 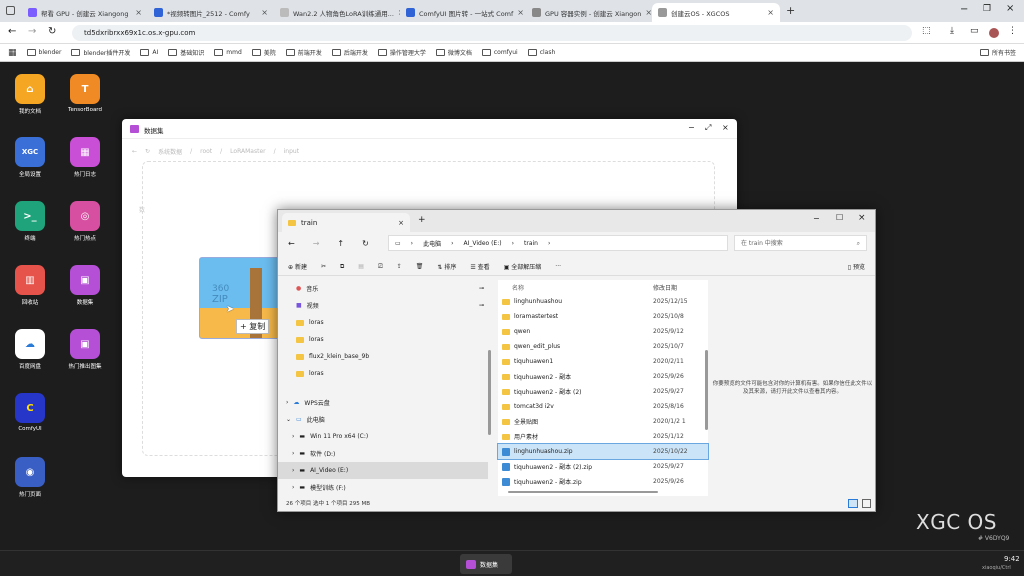 What do you see at coordinates (665, 287) in the screenshot?
I see `column-header-date: 修改日期` at bounding box center [665, 287].